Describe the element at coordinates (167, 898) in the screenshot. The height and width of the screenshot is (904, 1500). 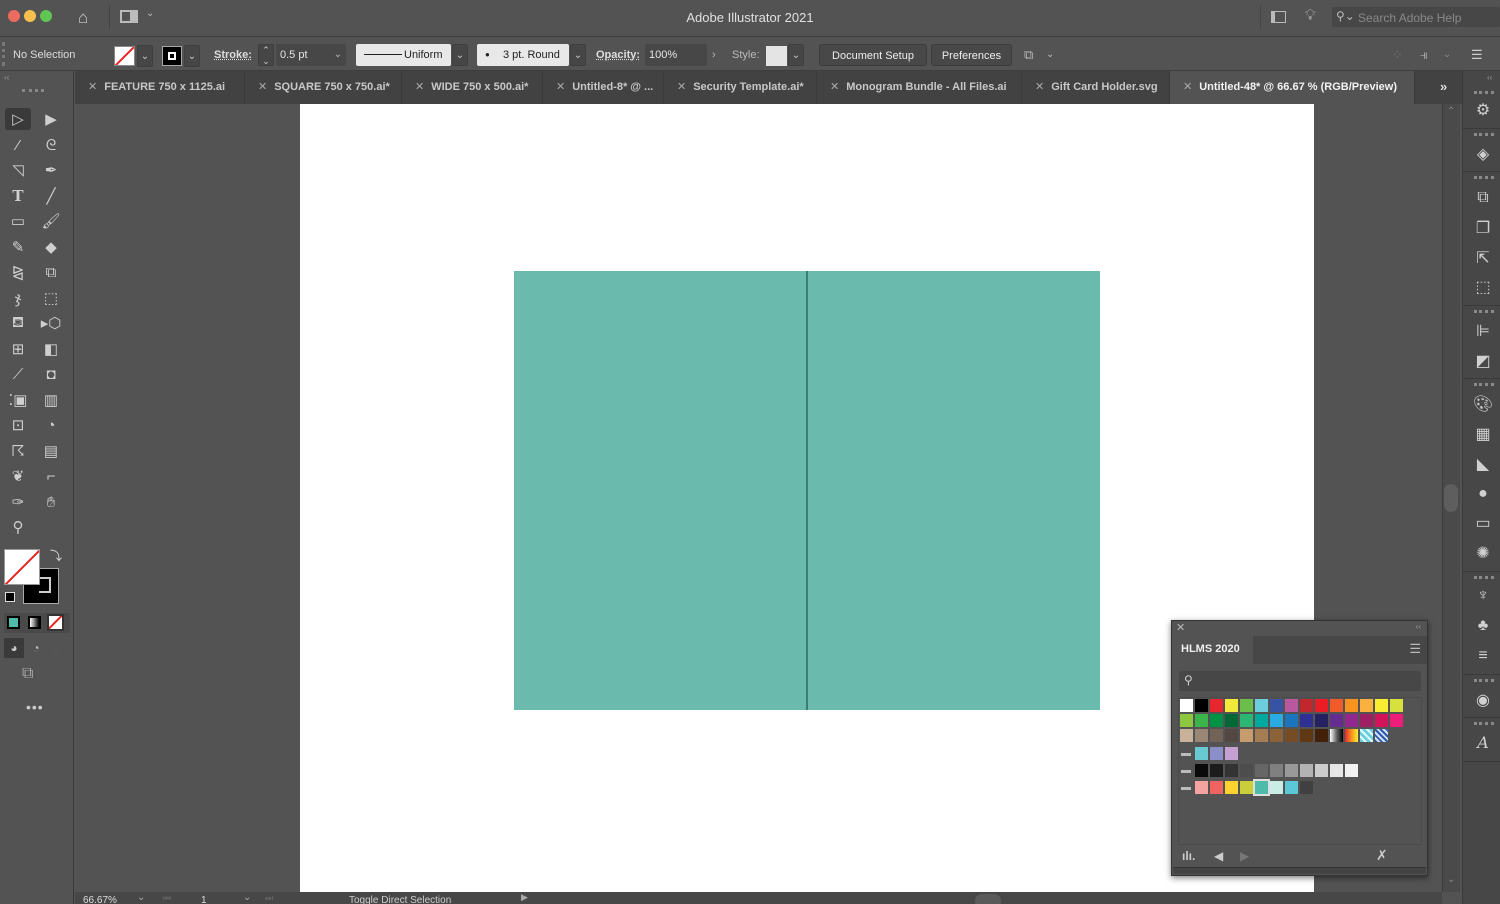
I see `first-artboard-icon: ⏮` at that location.